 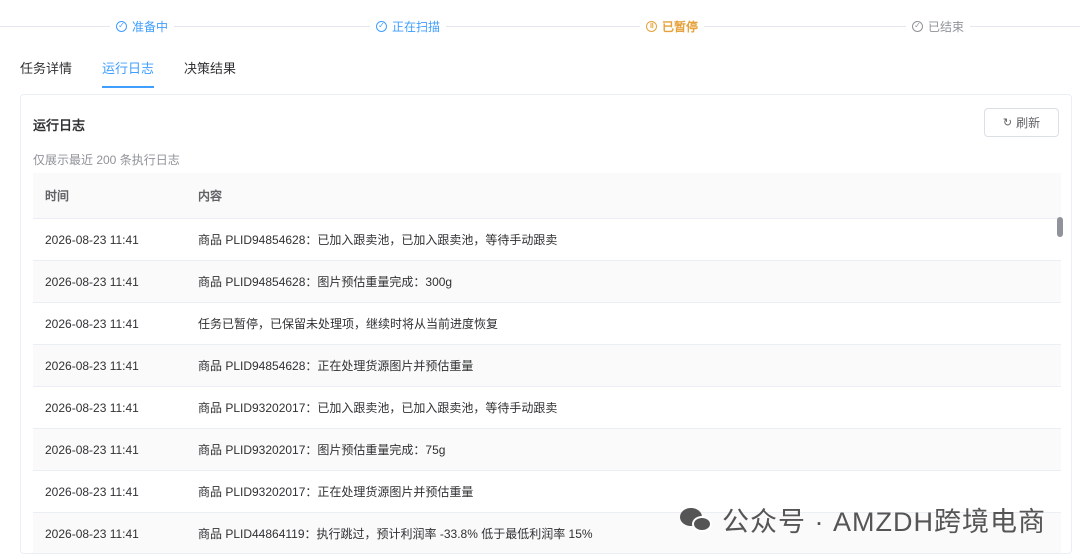 What do you see at coordinates (697, 520) in the screenshot?
I see `wechat-icon` at bounding box center [697, 520].